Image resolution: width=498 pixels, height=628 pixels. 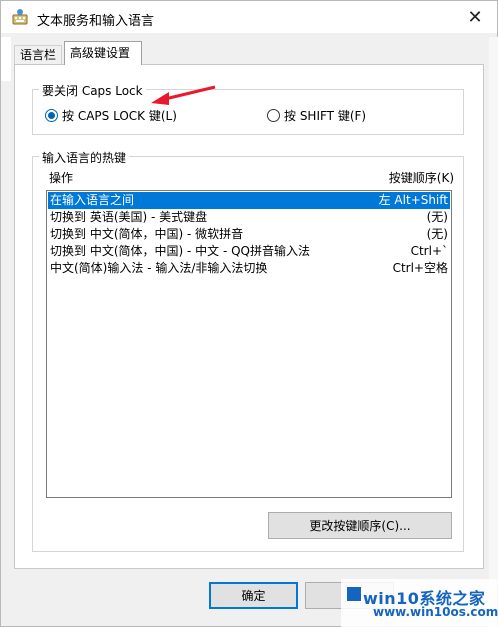 I want to click on title-bar: 文本服务和输入语言 ✕, so click(x=249, y=17).